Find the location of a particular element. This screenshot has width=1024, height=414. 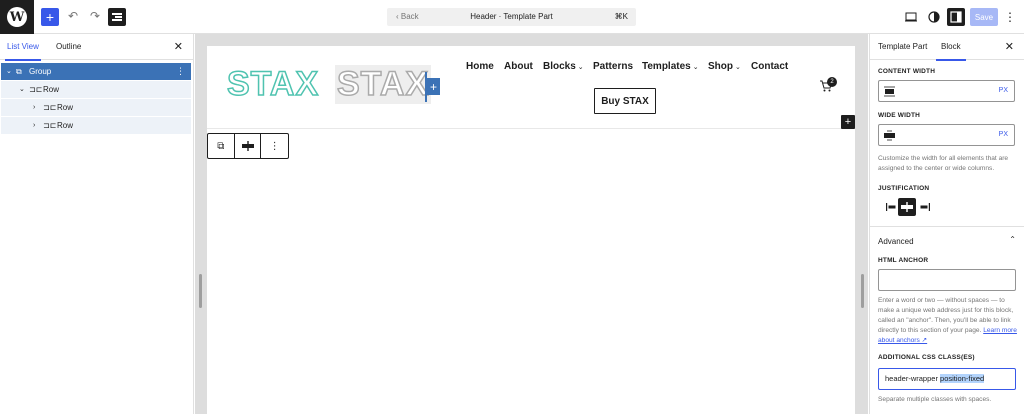

nav-item-shop: Shop ⌄ is located at coordinates (724, 66).